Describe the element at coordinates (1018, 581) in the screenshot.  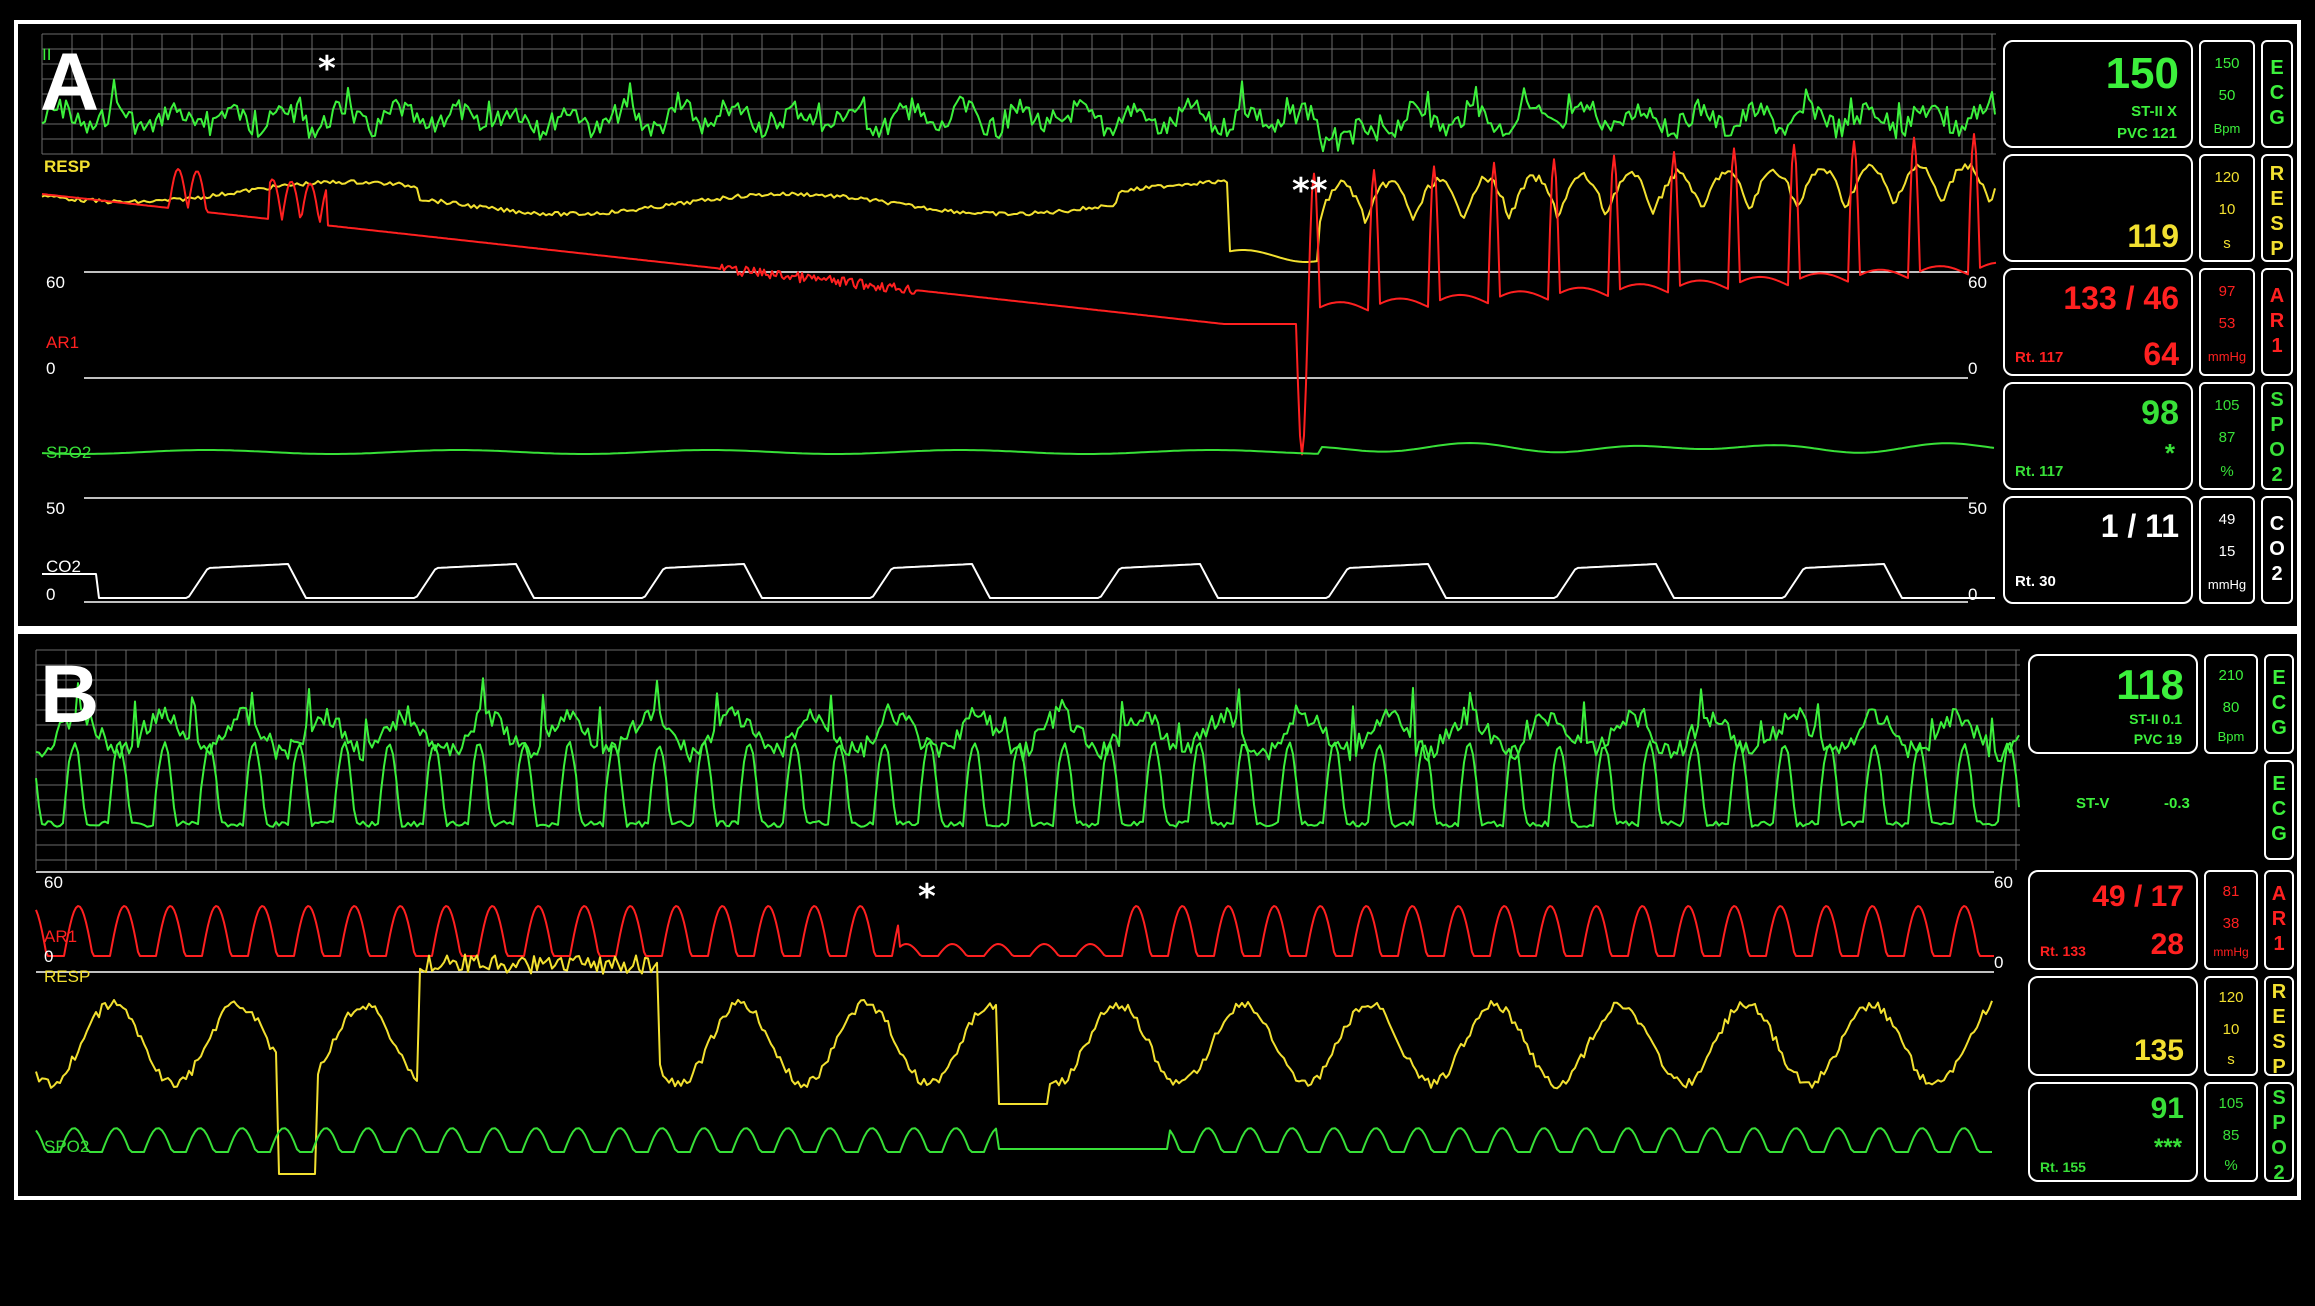
I see `co2-trace-a` at that location.